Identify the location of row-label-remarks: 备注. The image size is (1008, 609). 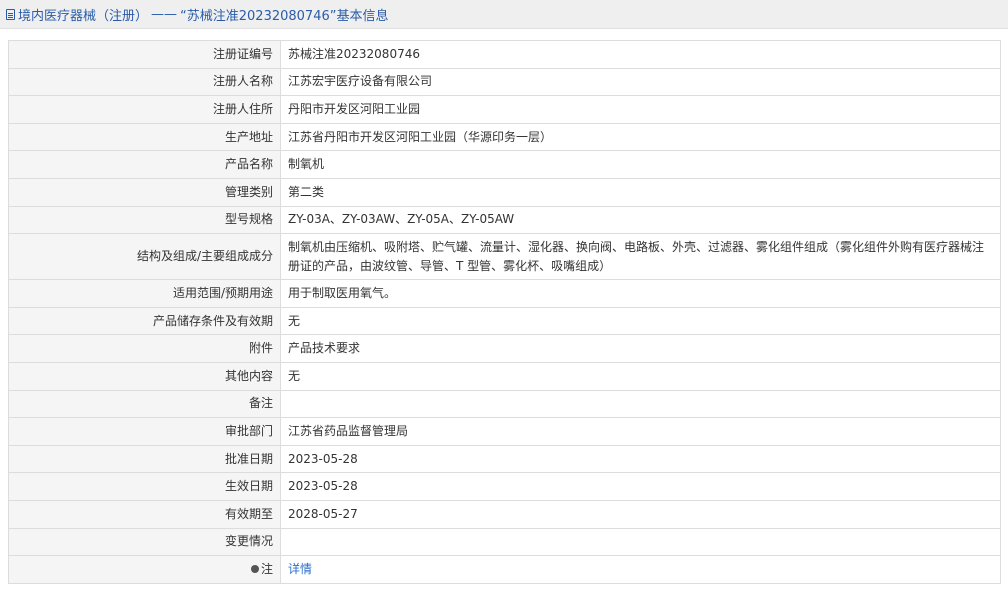
(144, 404).